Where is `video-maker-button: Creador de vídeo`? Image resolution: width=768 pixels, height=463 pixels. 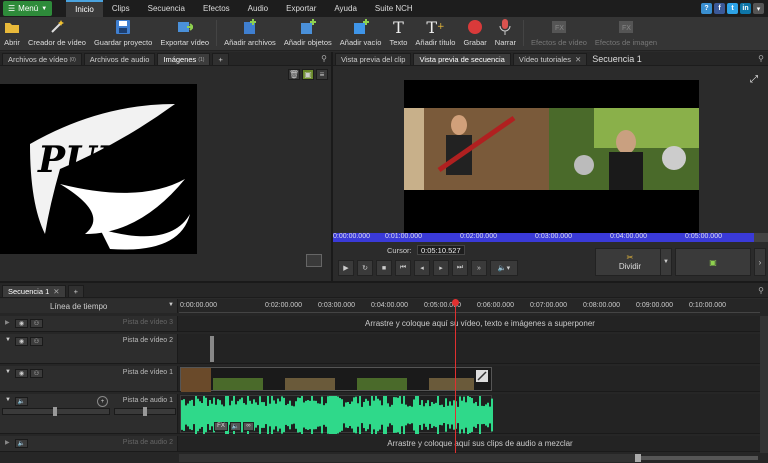
video-maker-button: Creador de vídeo is located at coordinates (57, 33).